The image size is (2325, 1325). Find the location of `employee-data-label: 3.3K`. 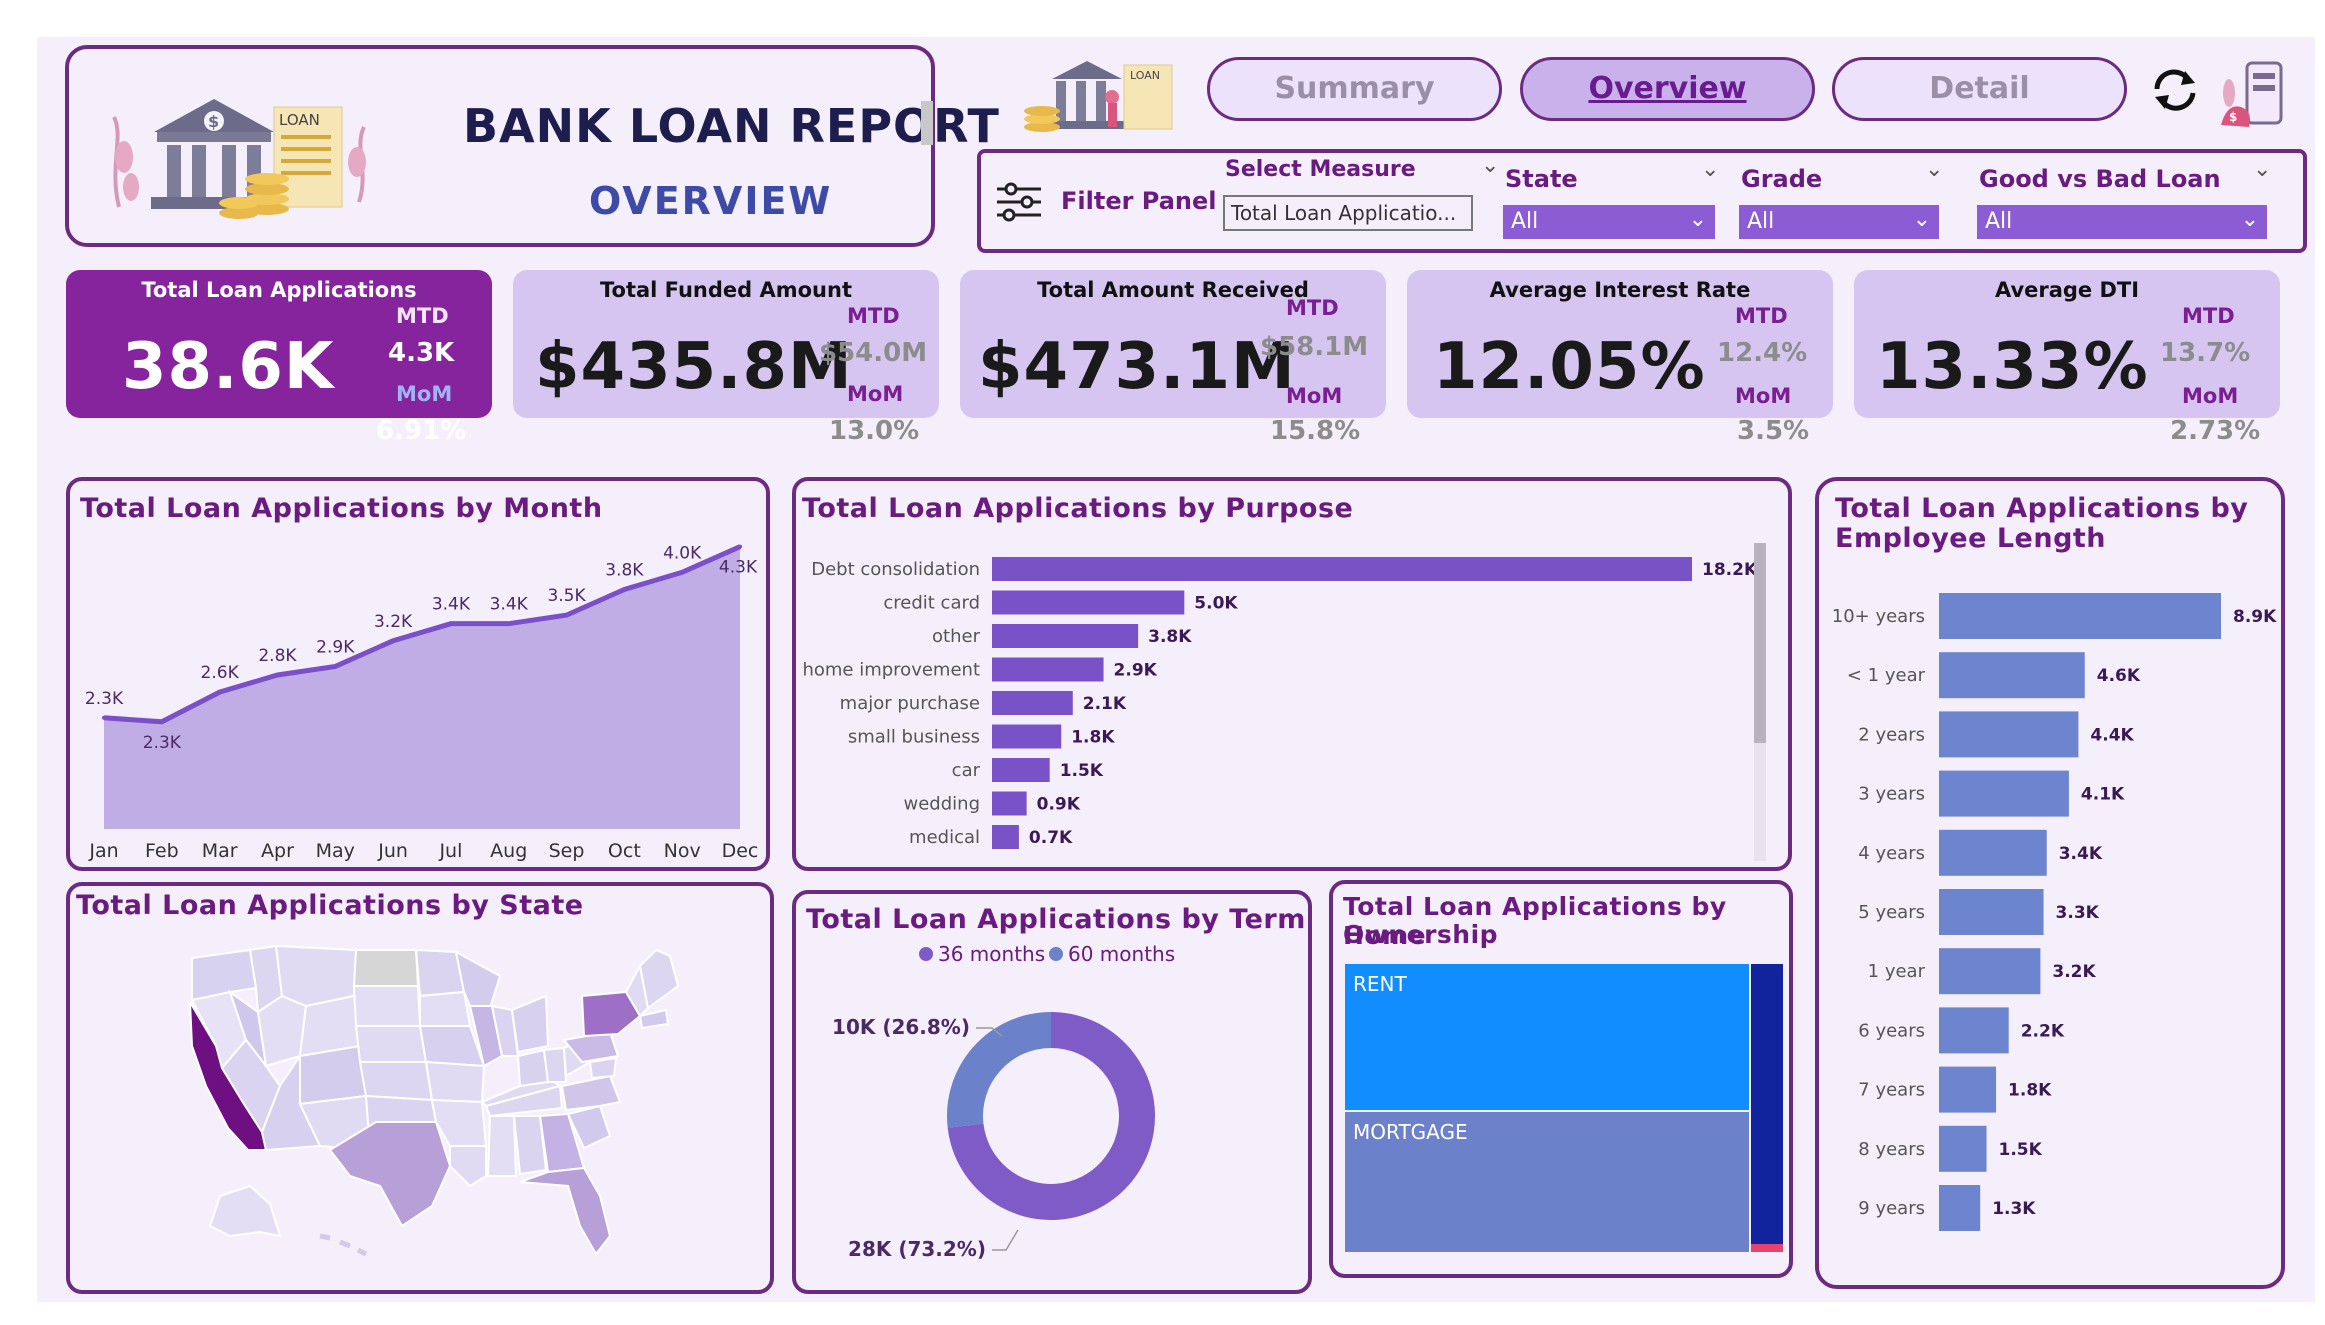

employee-data-label: 3.3K is located at coordinates (2078, 913).